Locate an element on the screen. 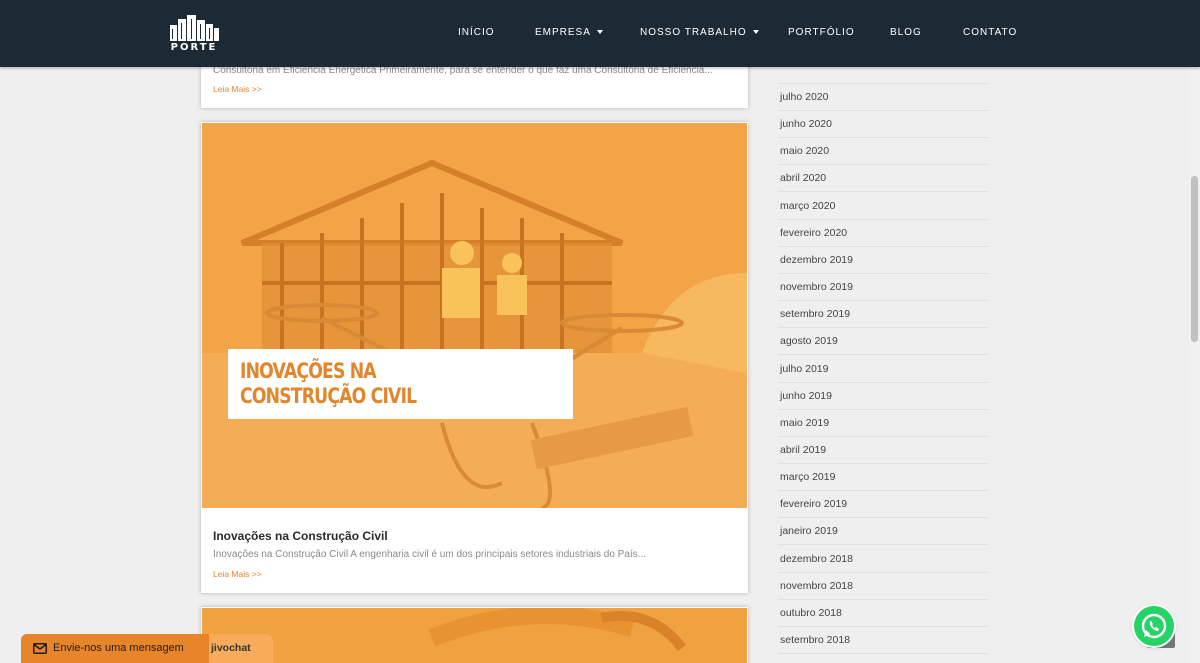 The width and height of the screenshot is (1200, 663). archive-link: dezembro 2018 is located at coordinates (883, 559).